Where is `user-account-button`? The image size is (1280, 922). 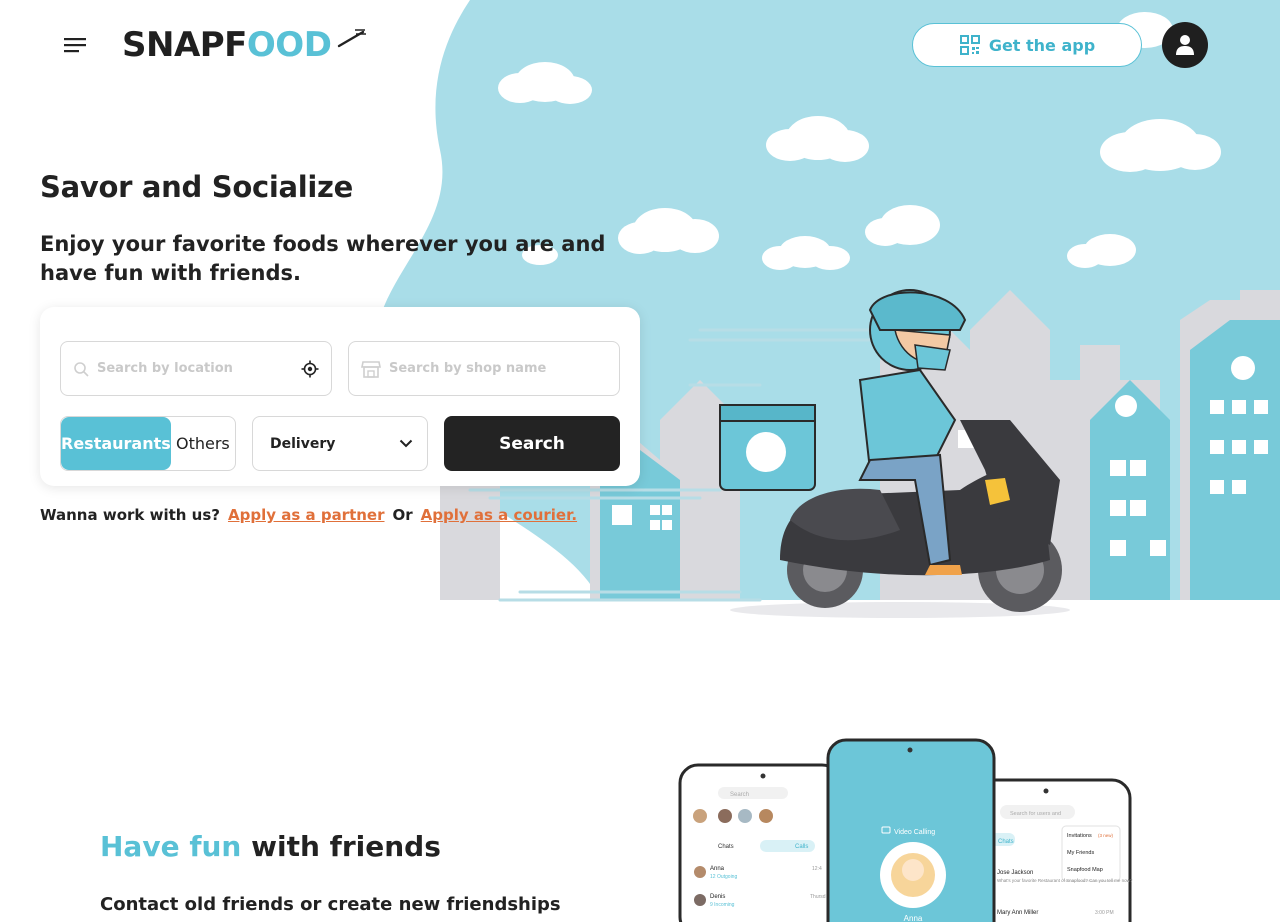
user-account-button is located at coordinates (1185, 45).